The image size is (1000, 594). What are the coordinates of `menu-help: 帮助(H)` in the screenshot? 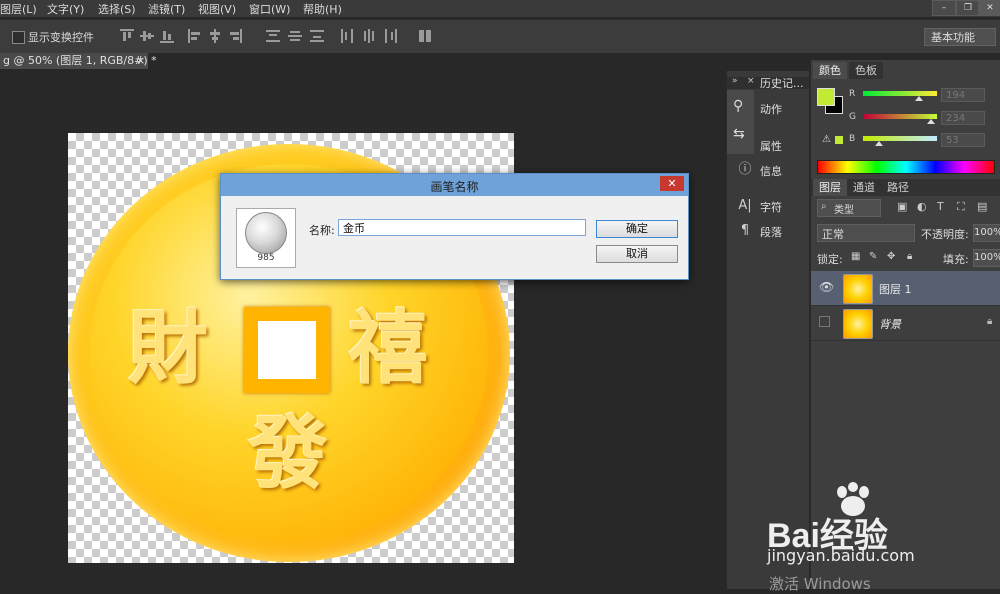 It's located at (322, 9).